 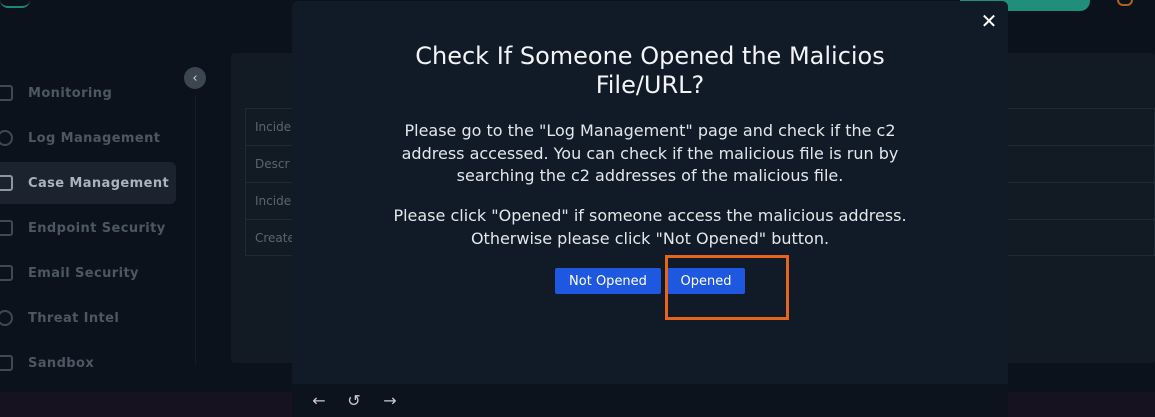 I want to click on arrow-left-icon: ←, so click(x=319, y=401).